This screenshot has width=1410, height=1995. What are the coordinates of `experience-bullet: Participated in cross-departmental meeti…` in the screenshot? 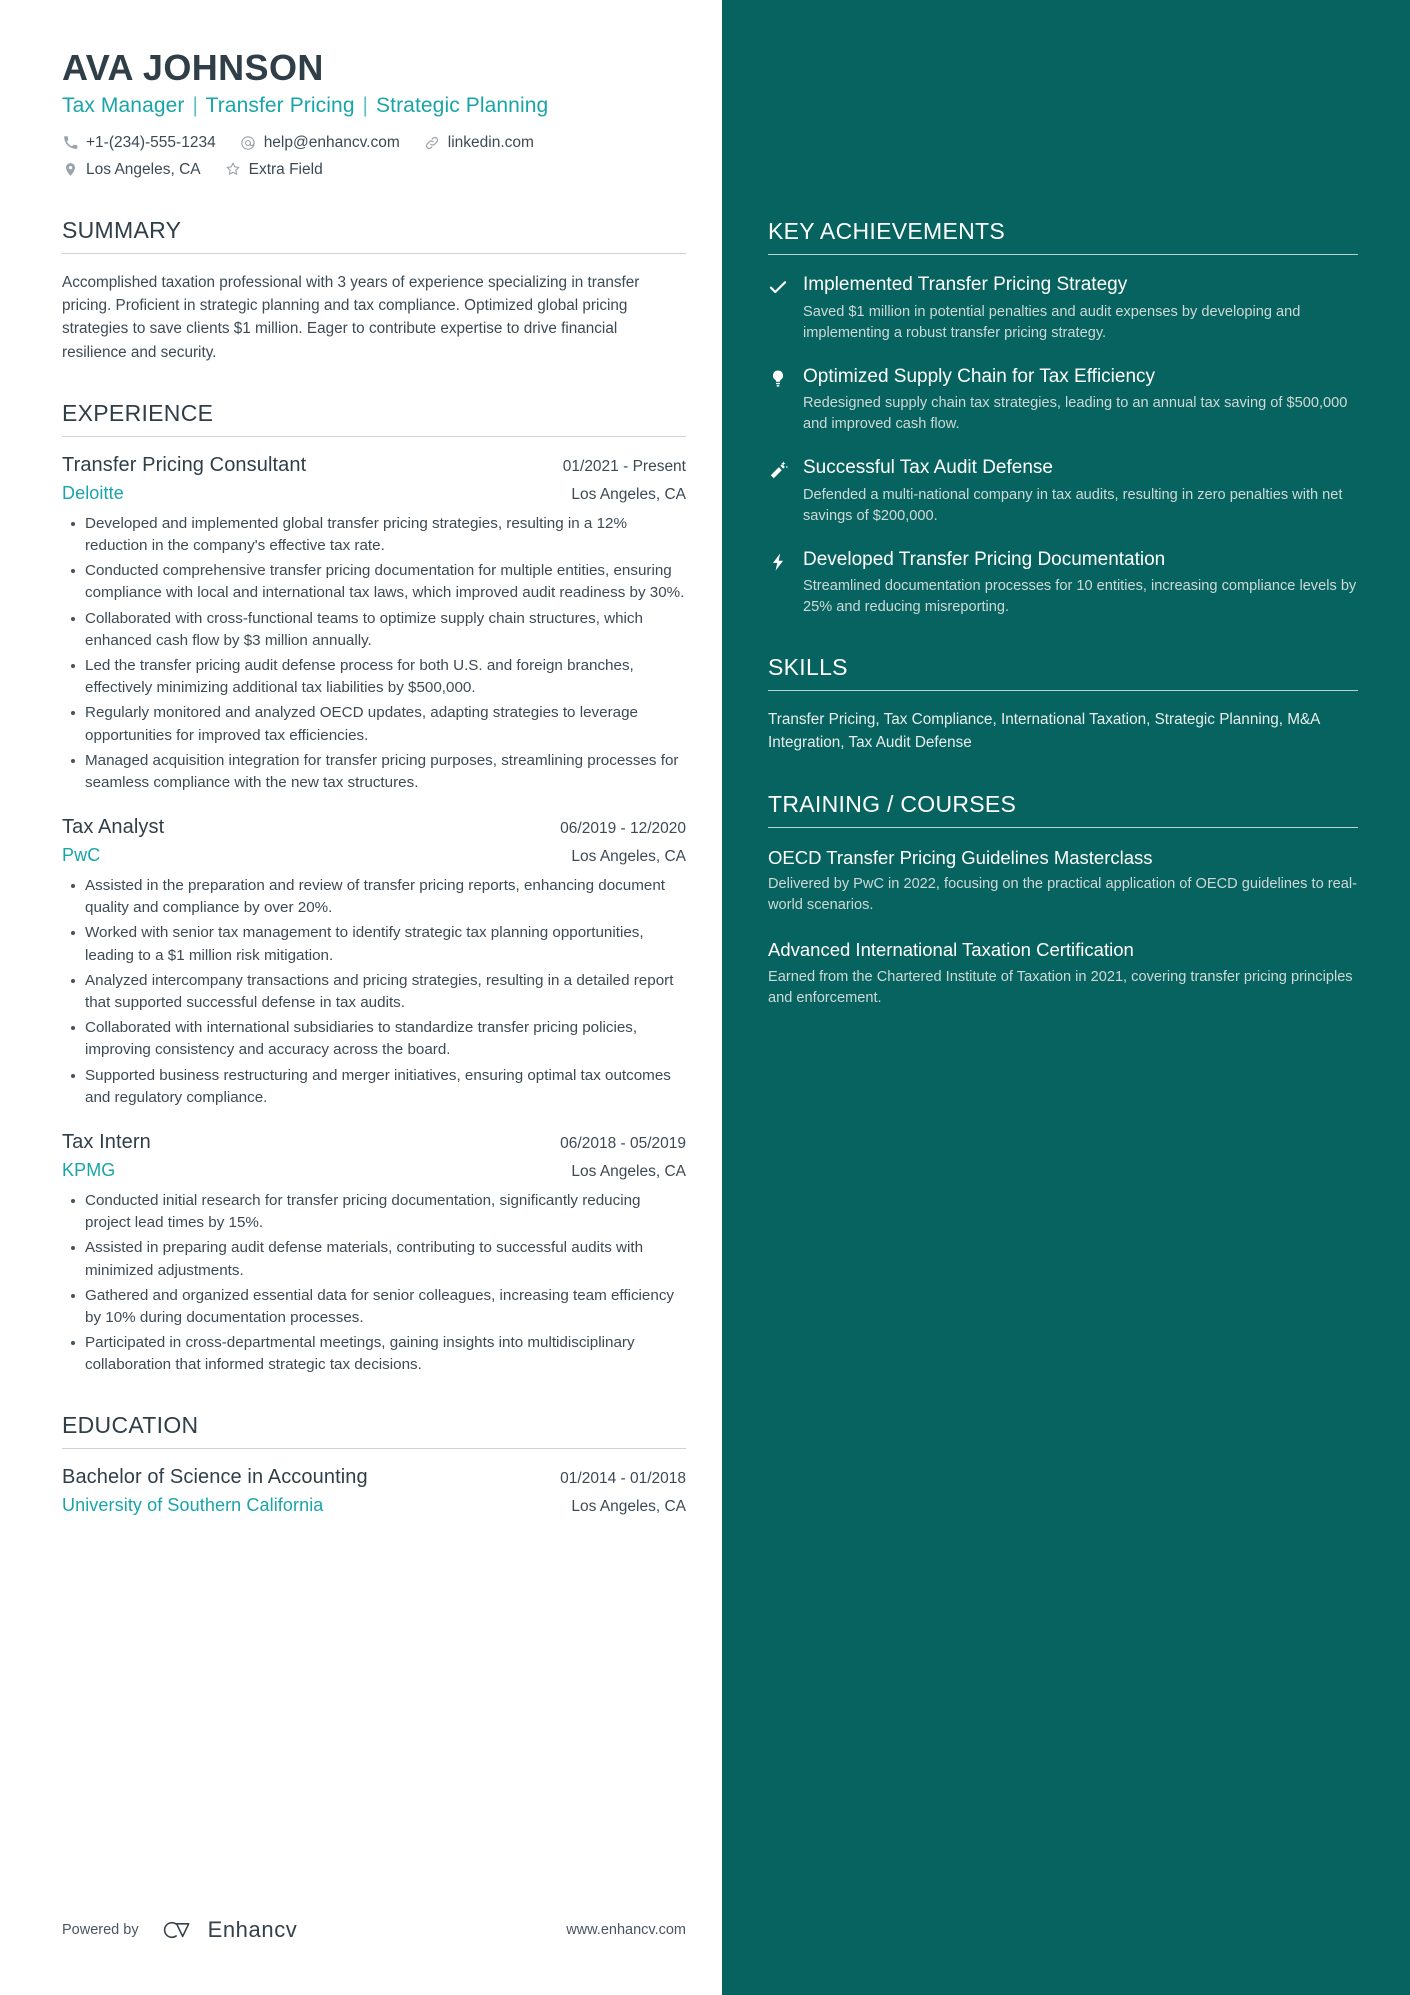 It's located at (378, 1354).